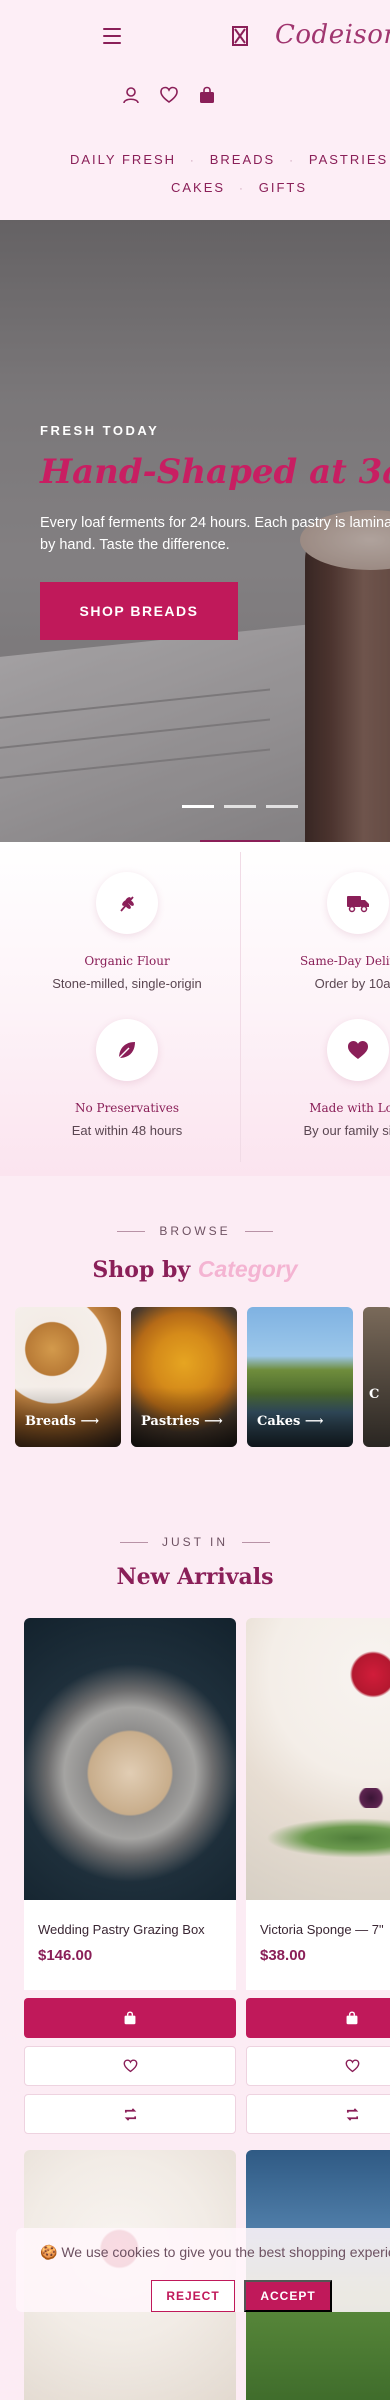 This screenshot has width=390, height=2400. Describe the element at coordinates (127, 1108) in the screenshot. I see `feature-title: No Preservatives` at that location.